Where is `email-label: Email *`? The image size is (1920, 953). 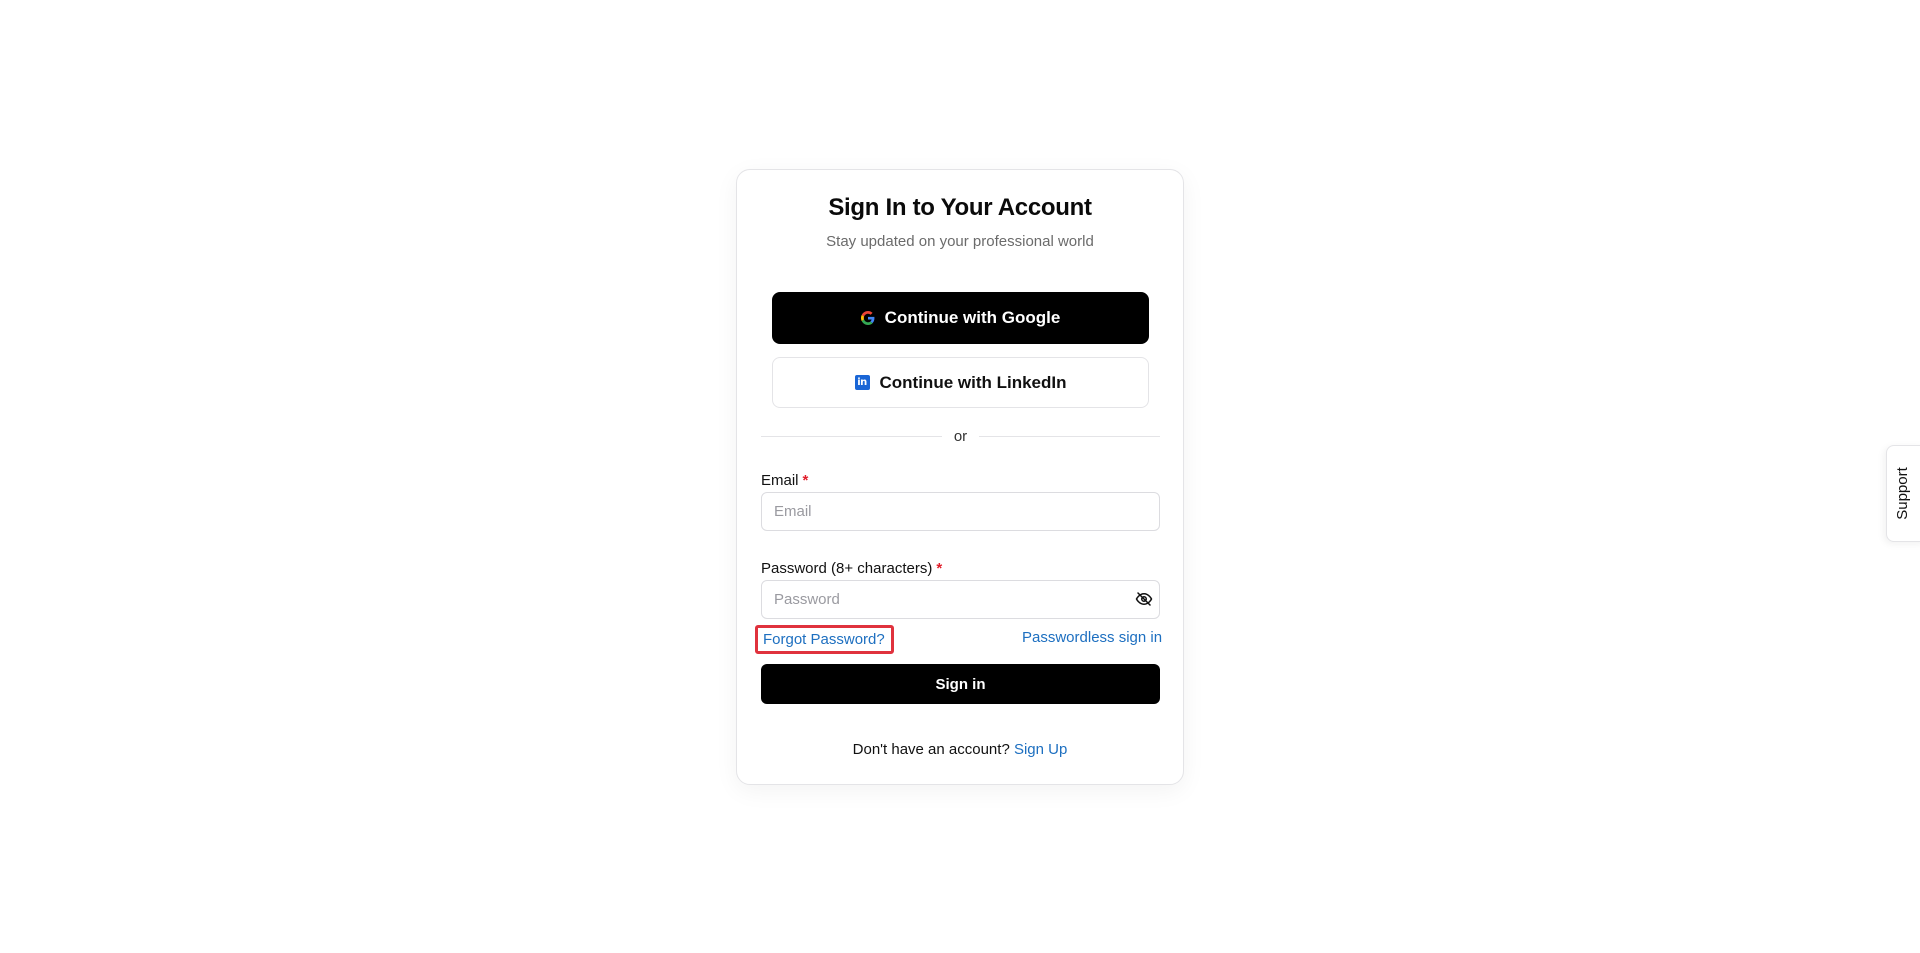 email-label: Email * is located at coordinates (784, 480).